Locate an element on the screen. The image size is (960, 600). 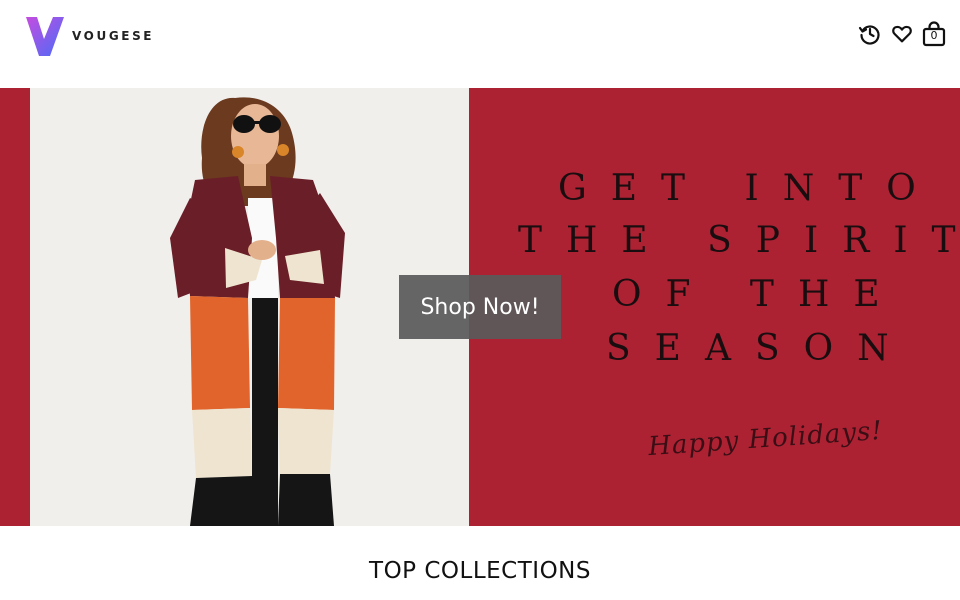
header-actions: 0 is located at coordinates (902, 34).